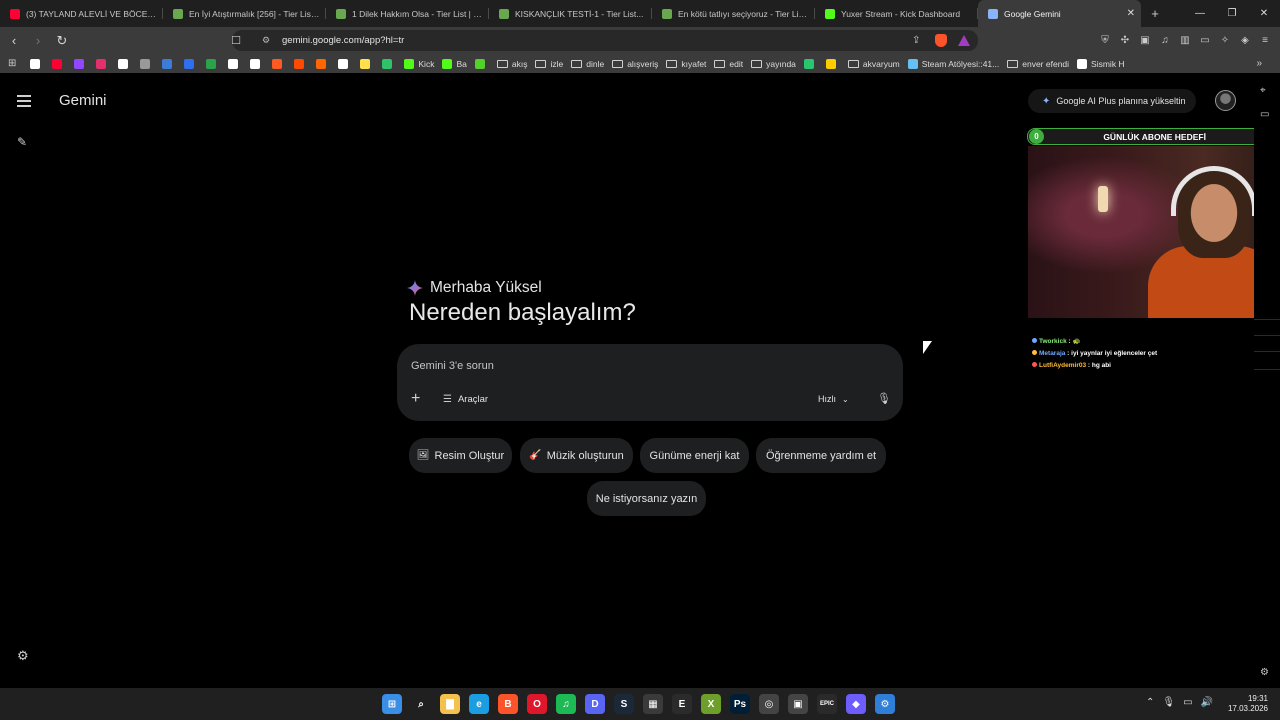  What do you see at coordinates (686, 64) in the screenshot?
I see `bookmark-item: kıyafet` at bounding box center [686, 64].